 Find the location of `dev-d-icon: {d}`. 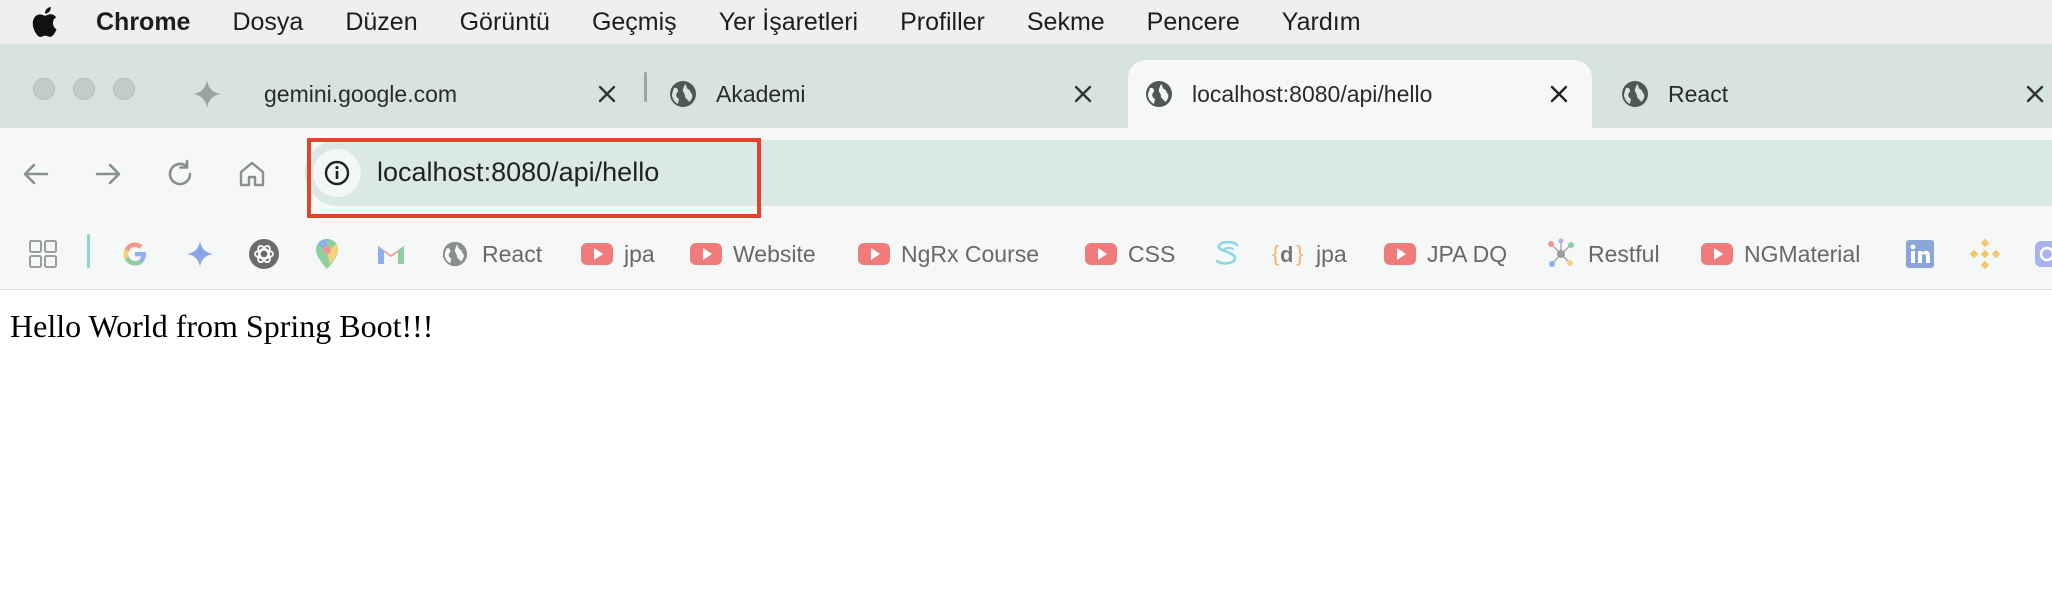

dev-d-icon: {d} is located at coordinates (1289, 254).